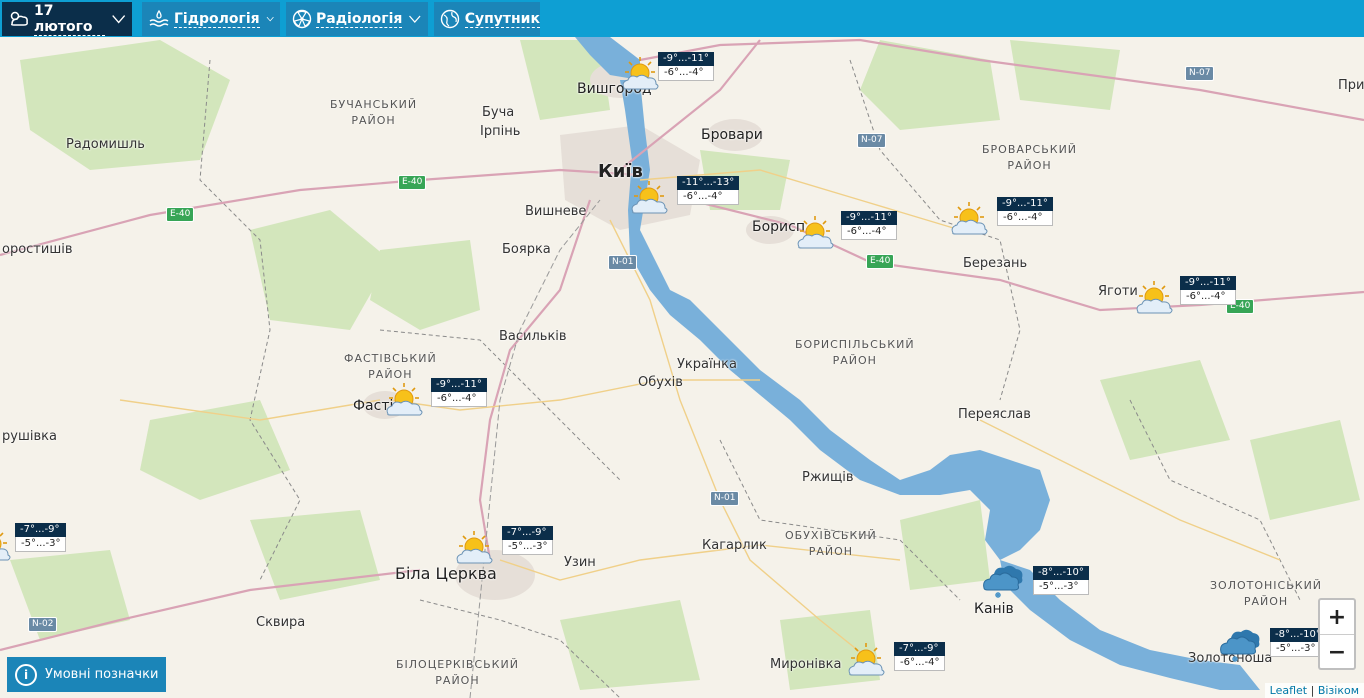 The image size is (1364, 698). I want to click on zoom-control: + −, so click(1337, 634).